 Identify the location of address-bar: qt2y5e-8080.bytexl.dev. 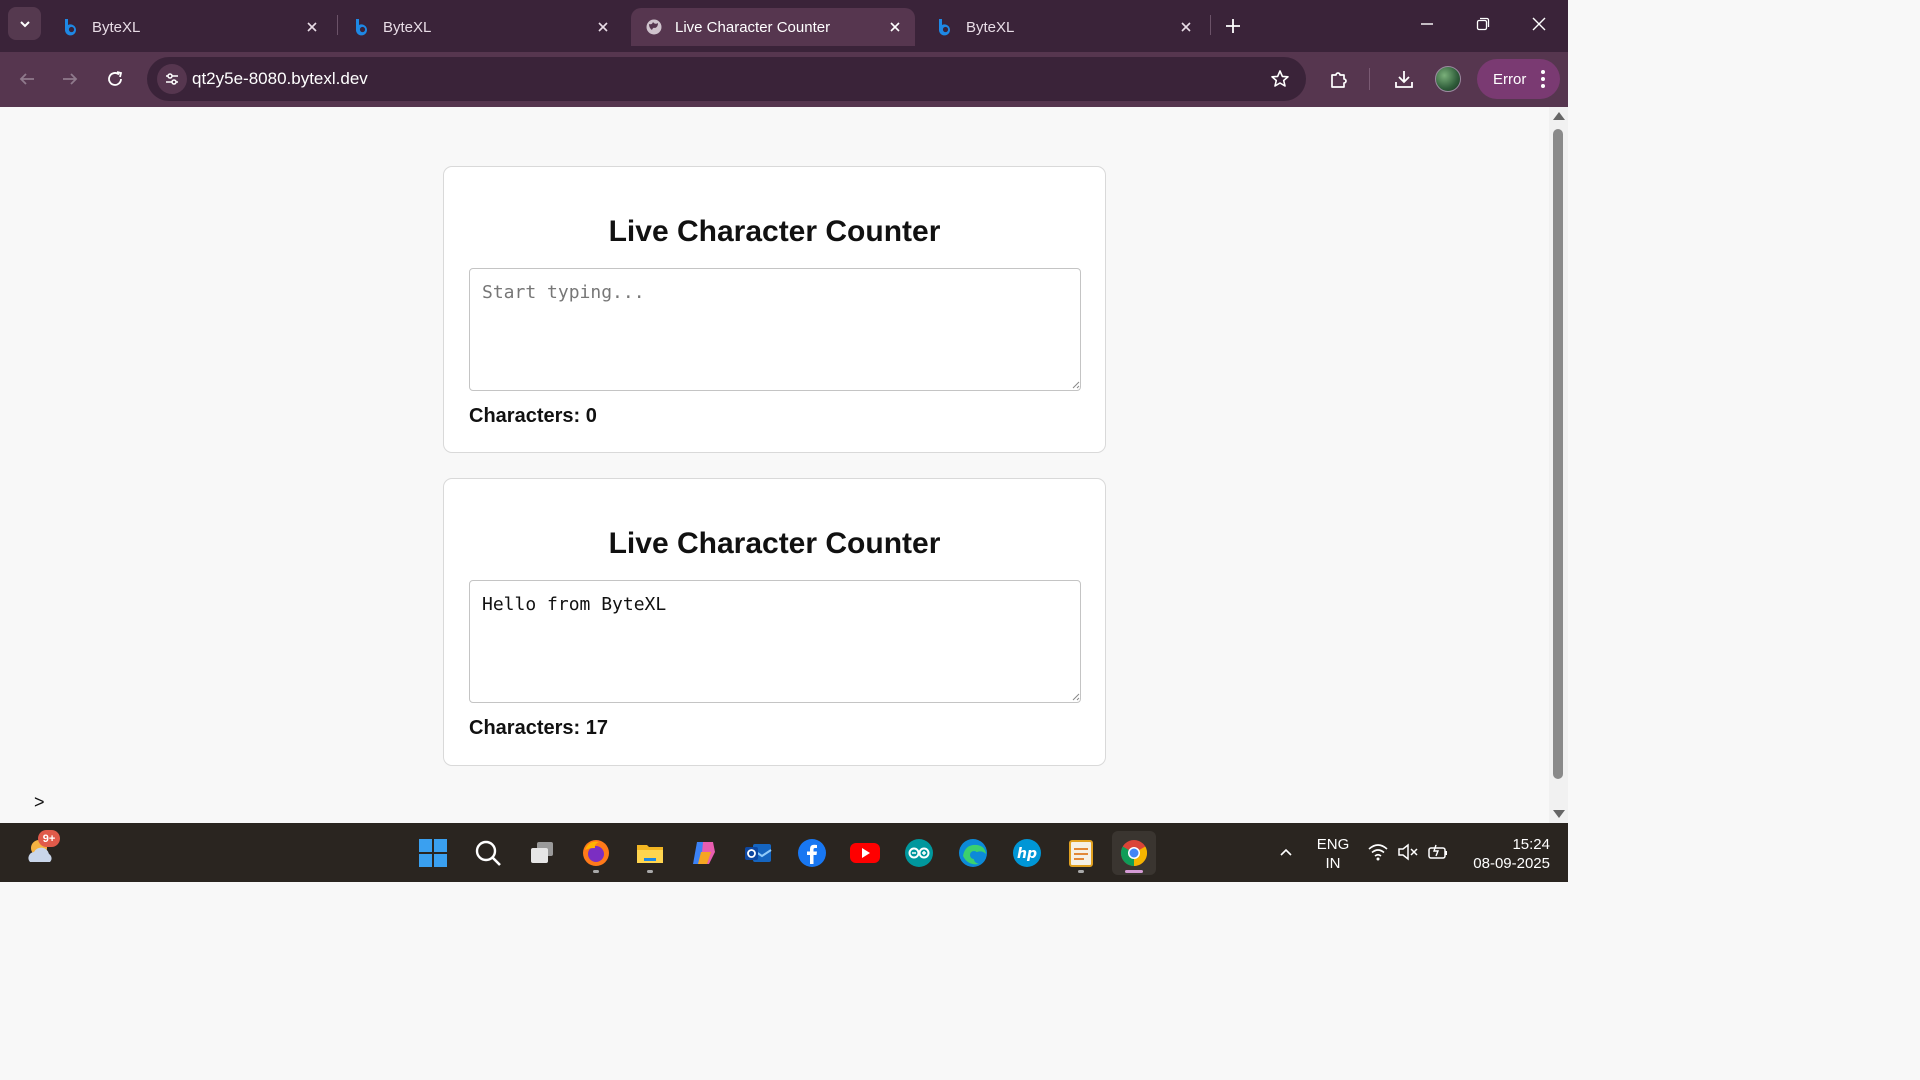
(726, 79).